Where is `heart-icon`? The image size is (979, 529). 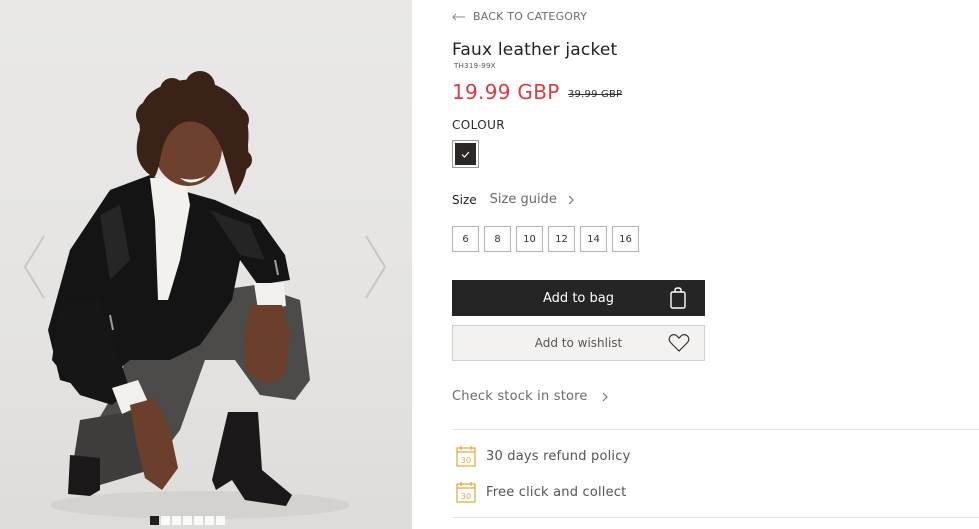
heart-icon is located at coordinates (679, 342).